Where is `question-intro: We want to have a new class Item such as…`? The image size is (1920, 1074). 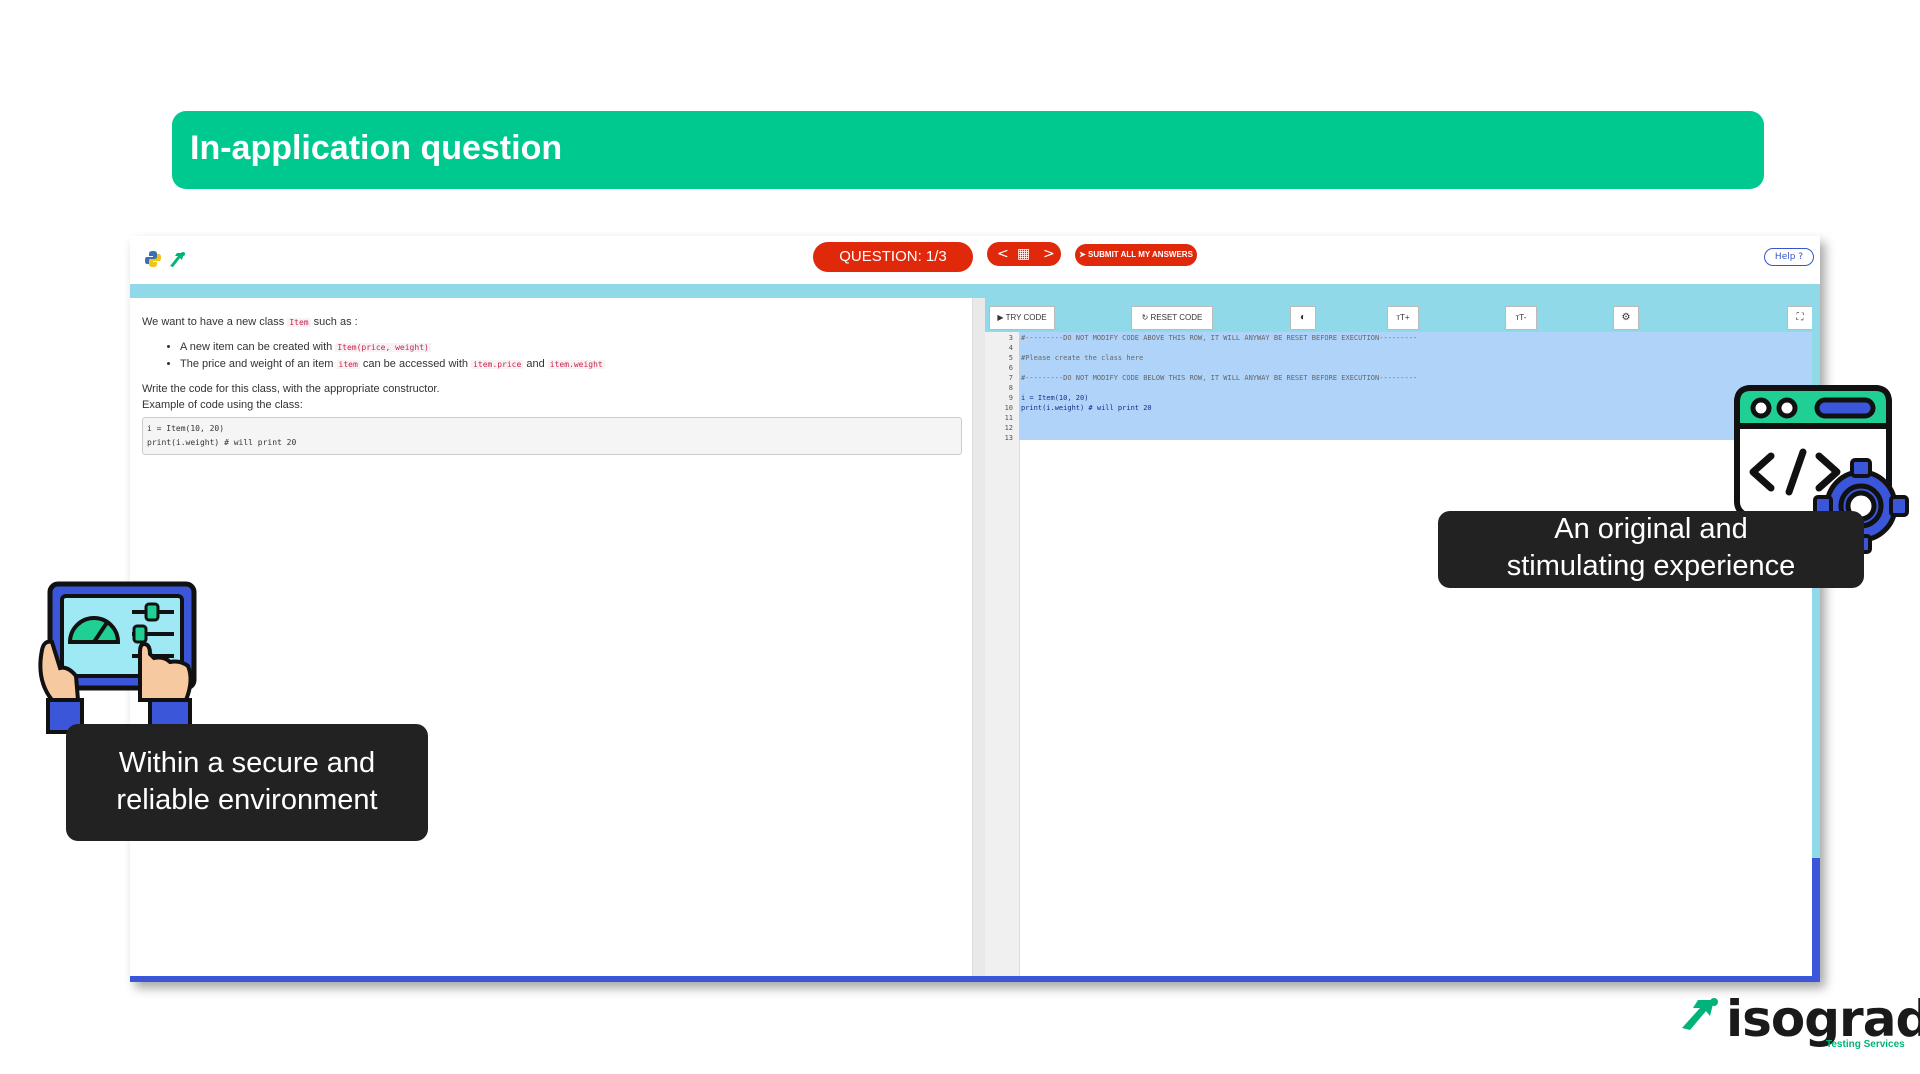
question-intro: We want to have a new class Item such as… is located at coordinates (250, 322).